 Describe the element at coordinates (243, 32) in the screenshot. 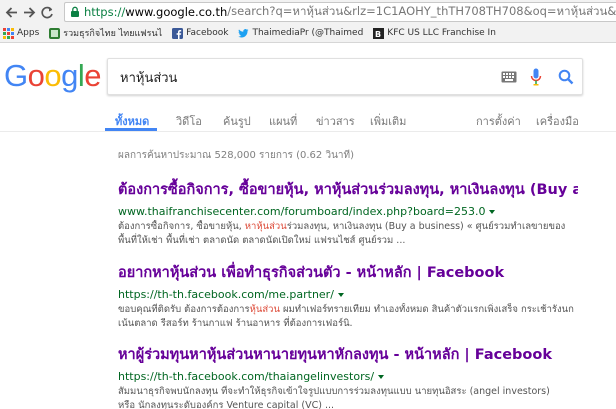

I see `twitter-icon` at that location.